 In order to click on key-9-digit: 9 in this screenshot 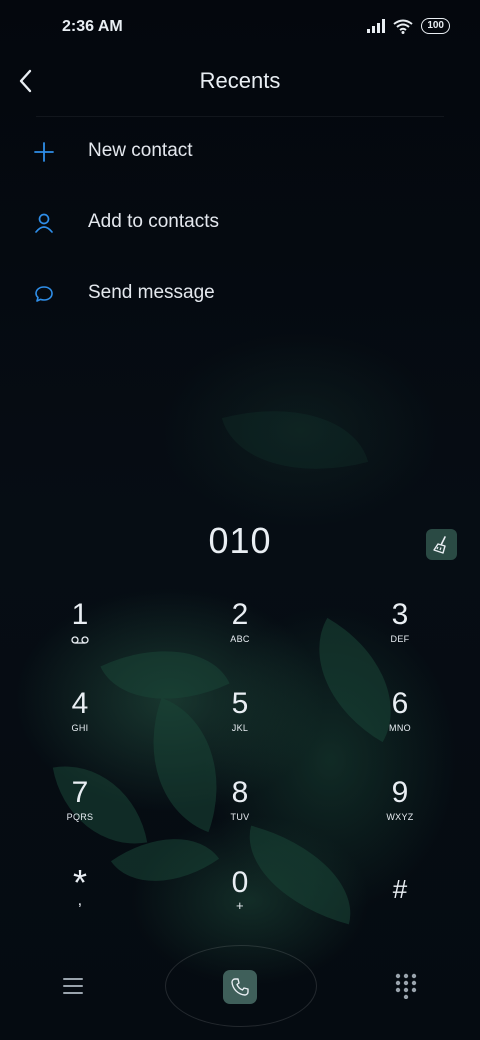, I will do `click(400, 792)`.